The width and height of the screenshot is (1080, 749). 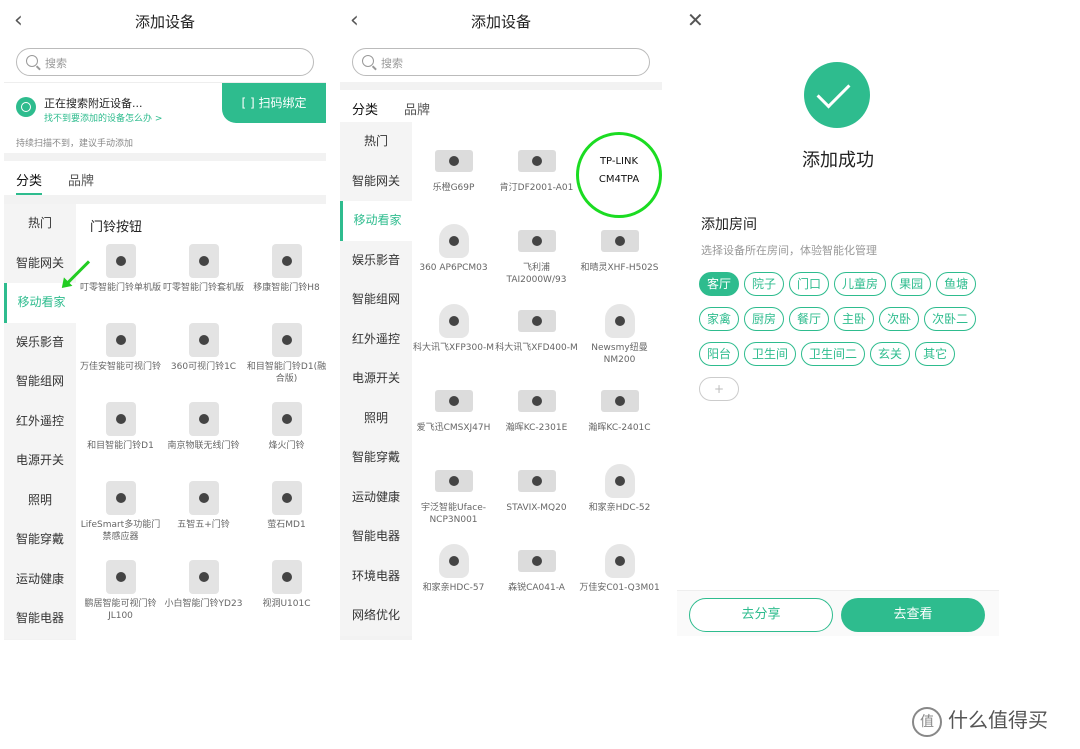 I want to click on device-item: 肯汀DF2001-A01, so click(x=536, y=169).